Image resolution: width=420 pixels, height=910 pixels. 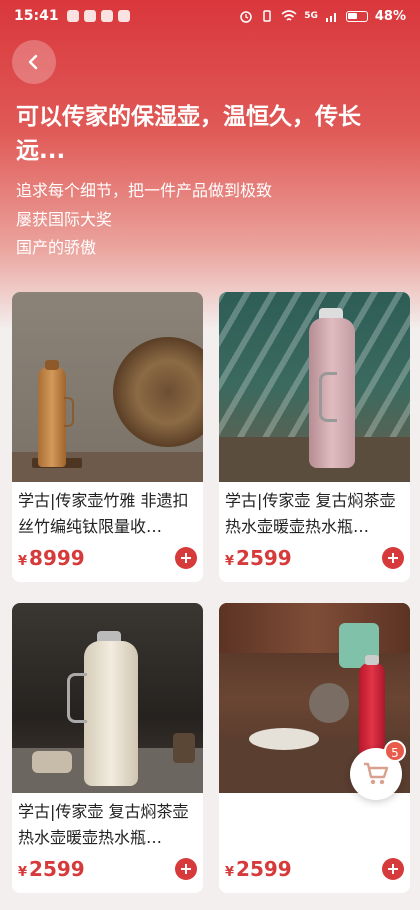 I want to click on product-price: ¥8999, so click(x=51, y=558).